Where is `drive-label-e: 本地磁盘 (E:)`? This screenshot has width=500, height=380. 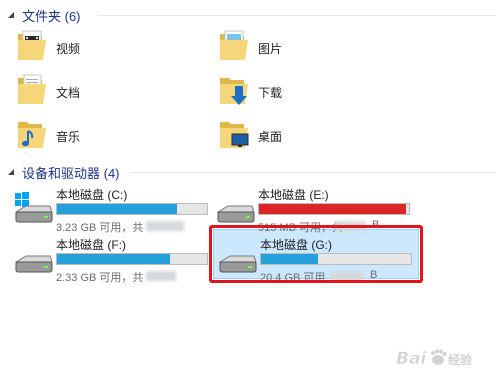
drive-label-e: 本地磁盘 (E:) is located at coordinates (293, 195).